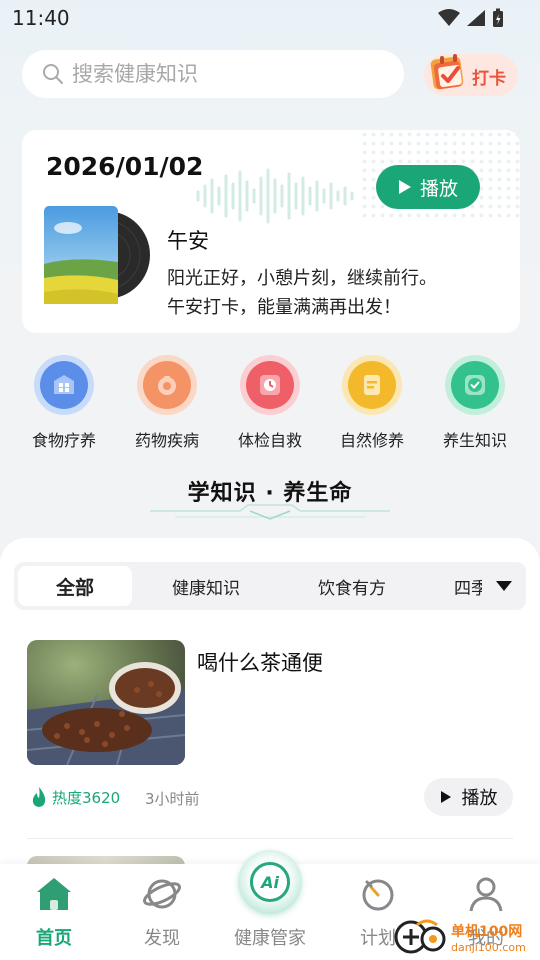  Describe the element at coordinates (372, 385) in the screenshot. I see `note-icon` at that location.